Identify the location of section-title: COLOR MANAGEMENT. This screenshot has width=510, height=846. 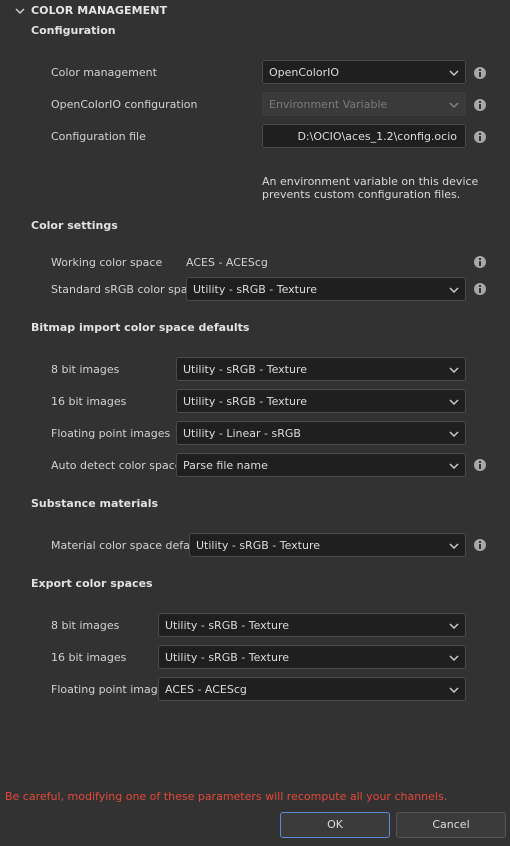
(99, 10).